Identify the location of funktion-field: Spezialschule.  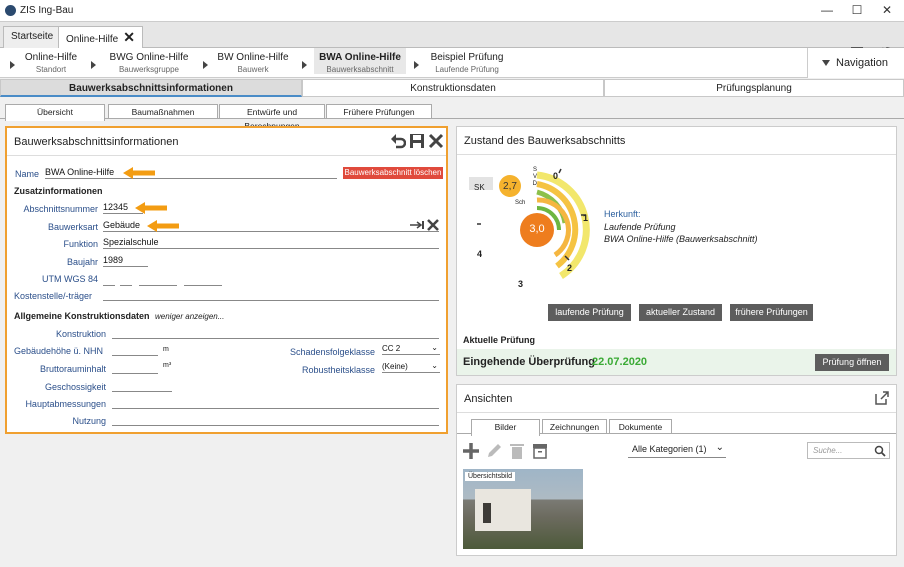
(271, 243).